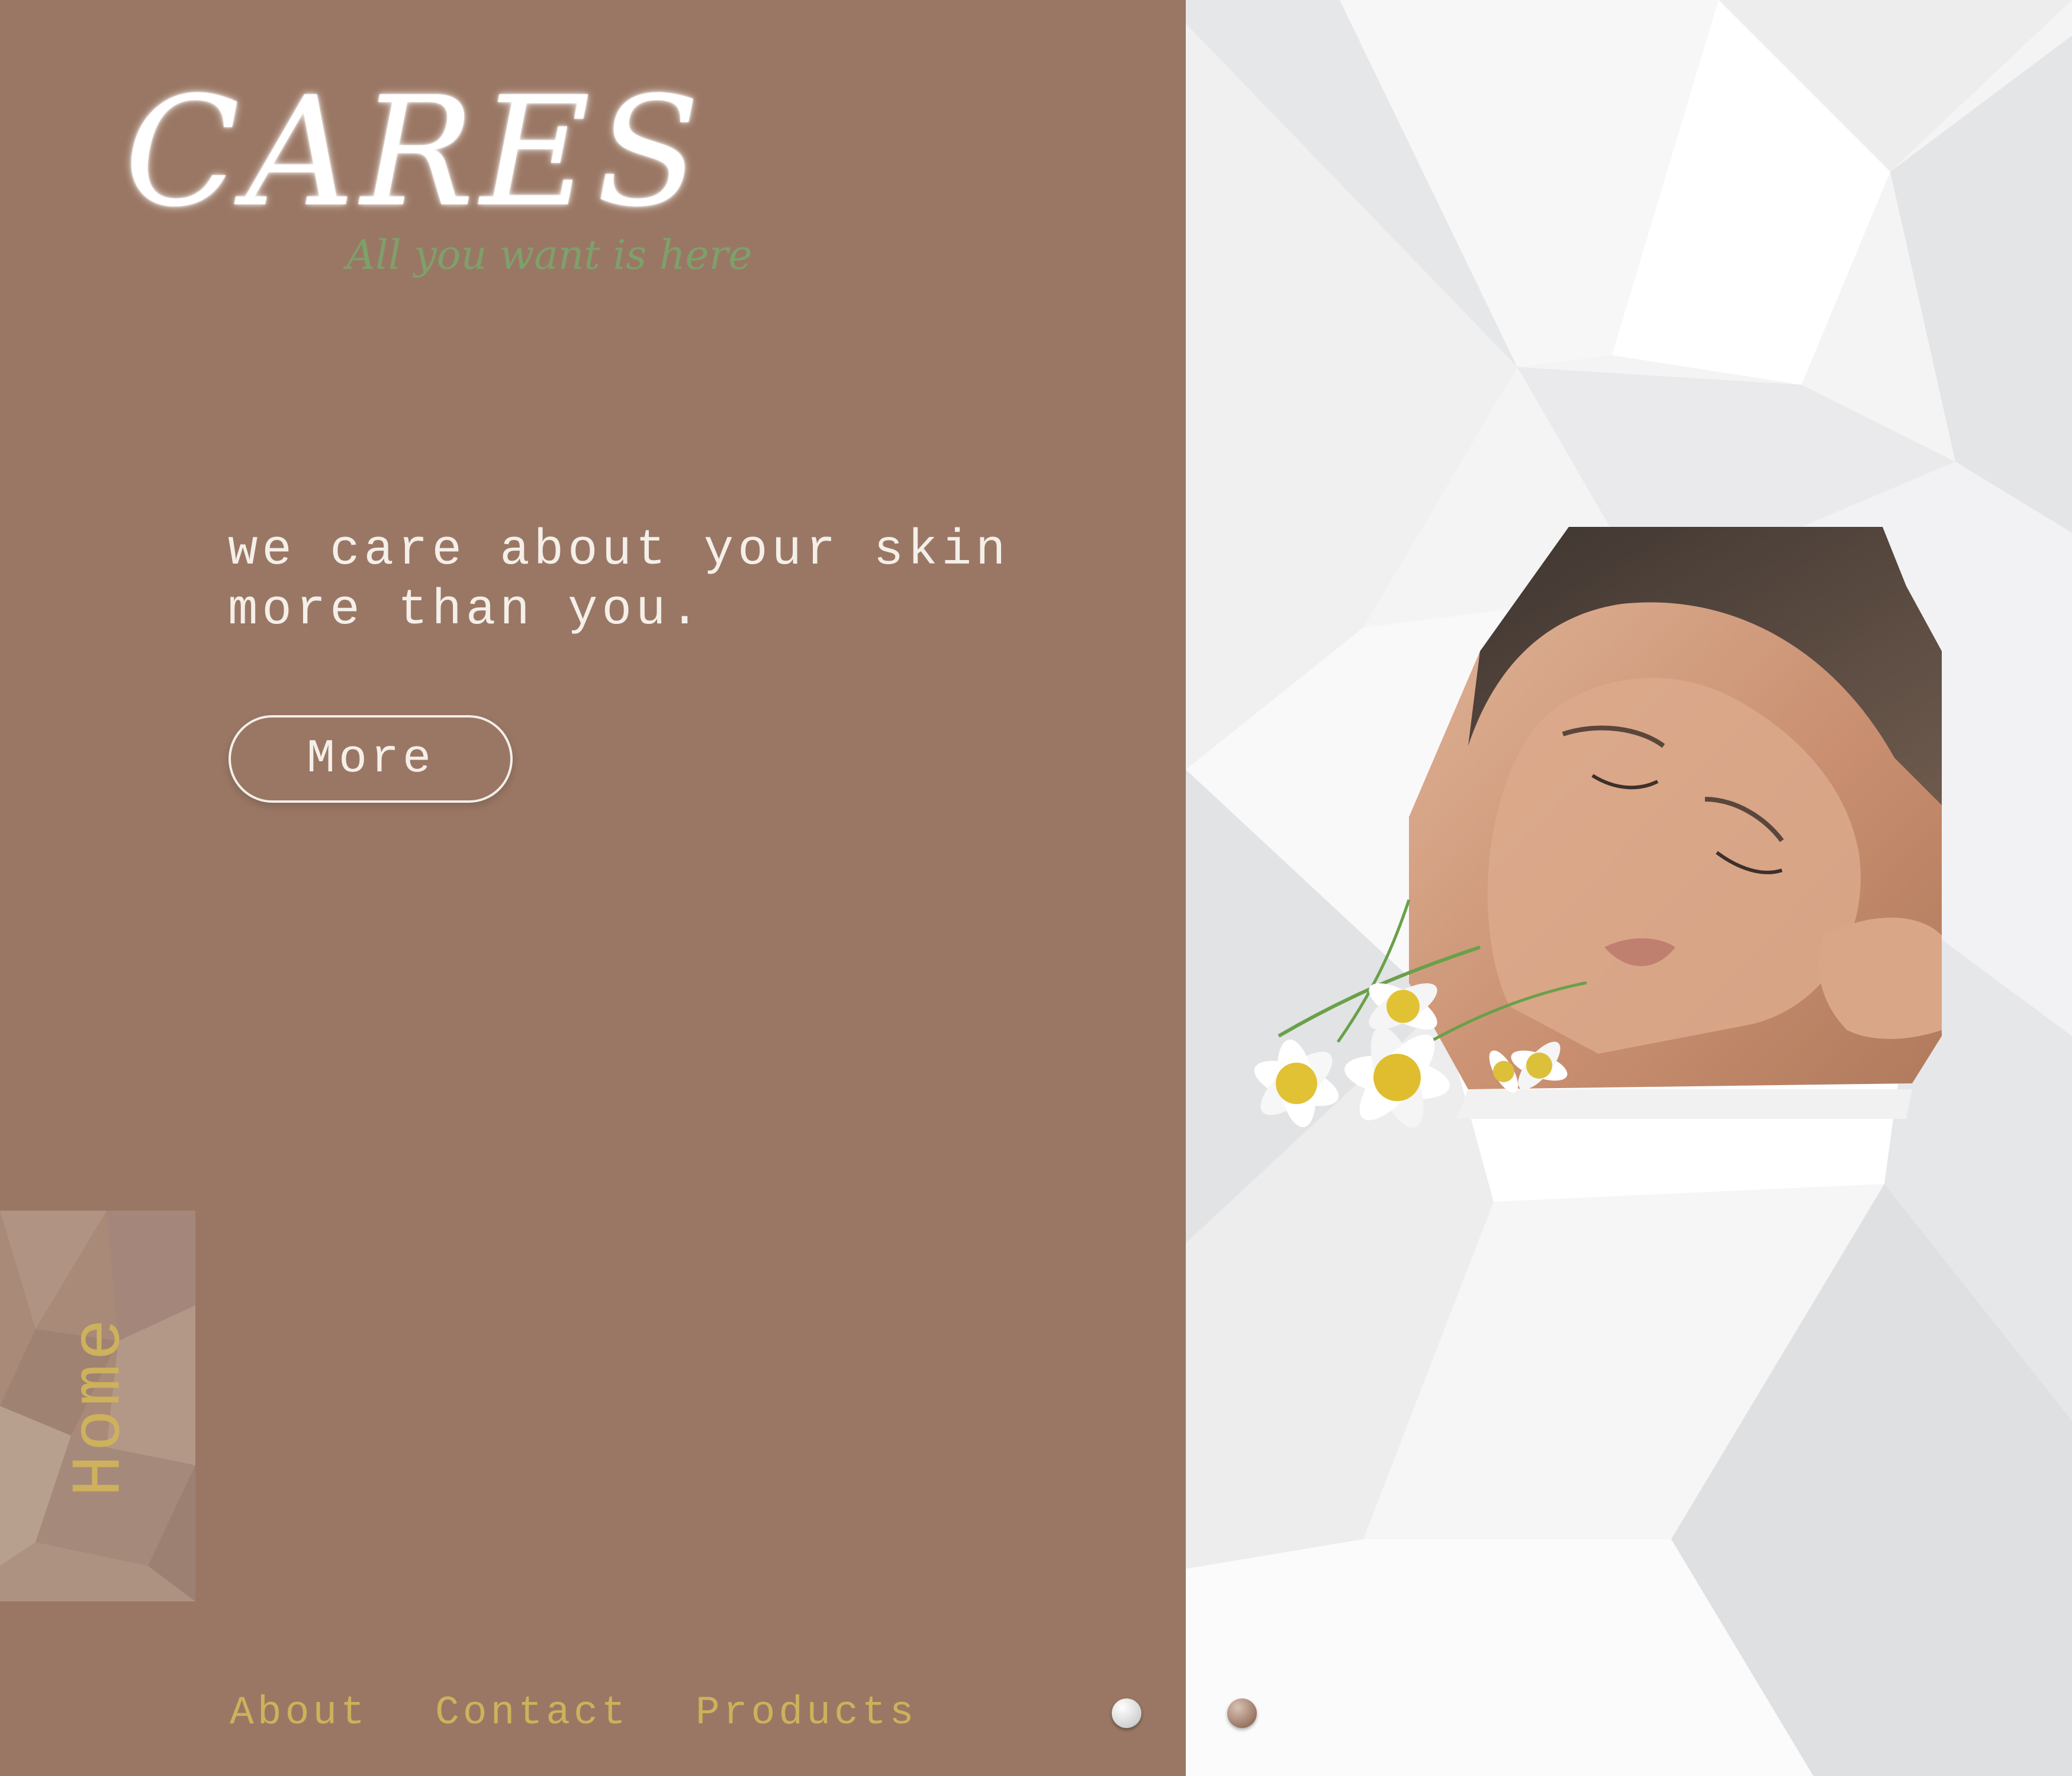 This screenshot has width=2072, height=1776. What do you see at coordinates (101, 1406) in the screenshot?
I see `home-tab-label: Home` at bounding box center [101, 1406].